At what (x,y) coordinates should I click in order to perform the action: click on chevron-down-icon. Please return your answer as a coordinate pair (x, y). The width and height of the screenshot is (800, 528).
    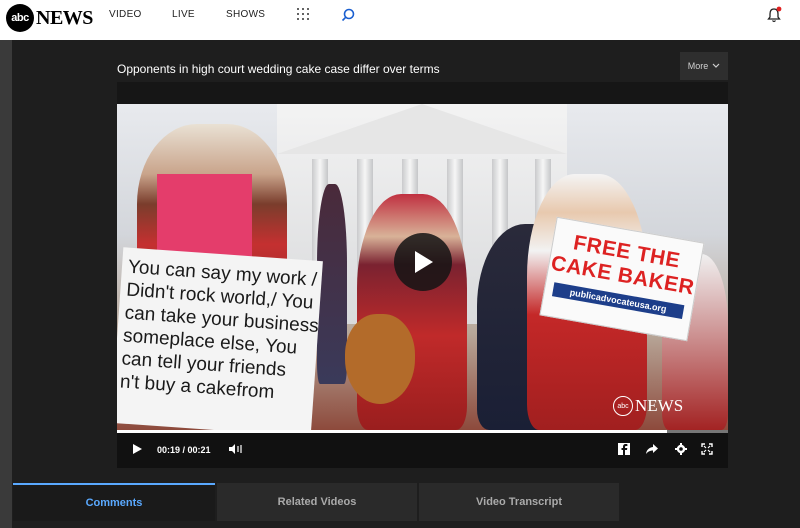
    Looking at the image, I should click on (716, 65).